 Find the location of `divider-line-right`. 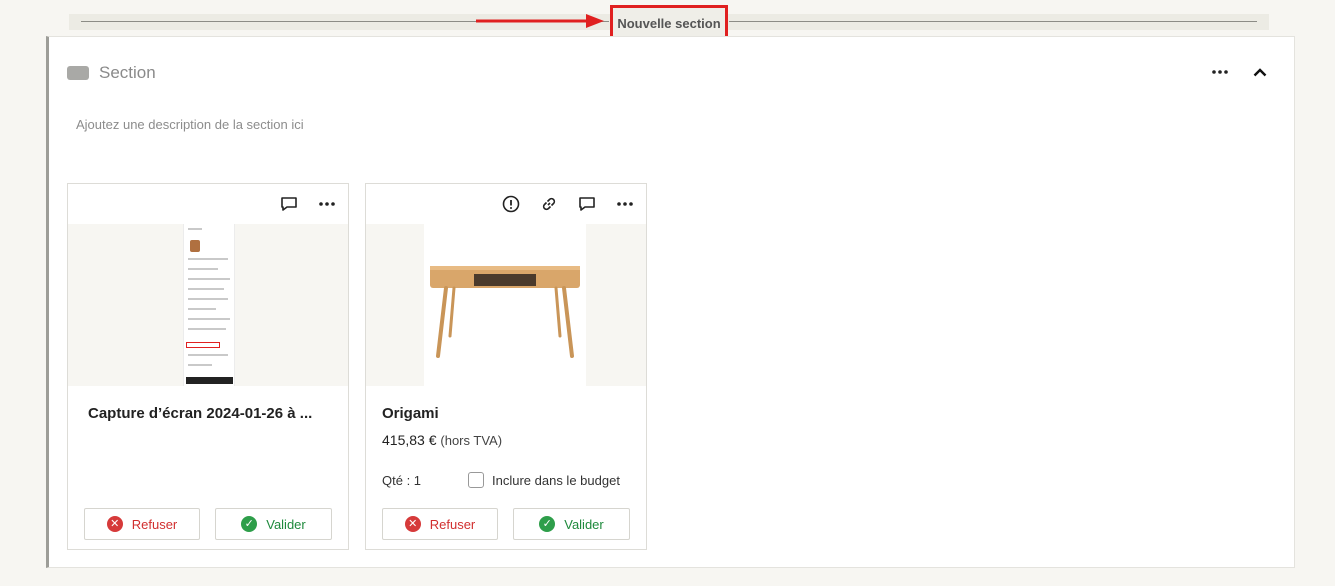

divider-line-right is located at coordinates (993, 21).